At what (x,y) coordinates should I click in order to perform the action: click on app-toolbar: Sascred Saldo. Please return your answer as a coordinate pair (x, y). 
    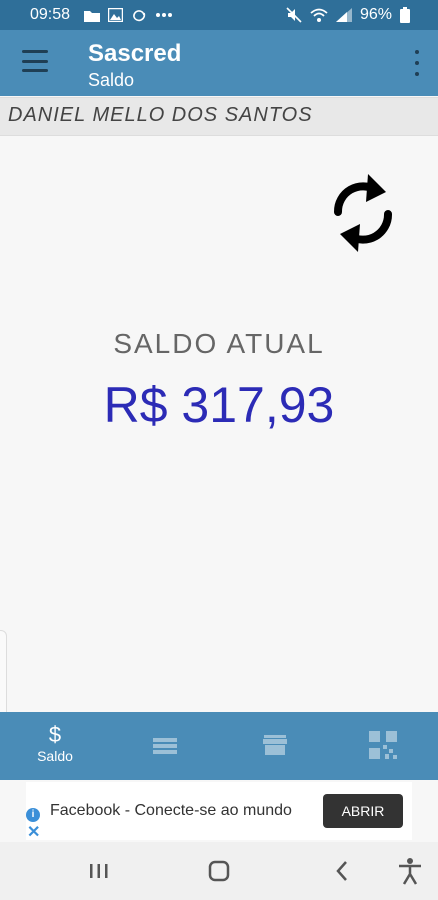
    Looking at the image, I should click on (219, 63).